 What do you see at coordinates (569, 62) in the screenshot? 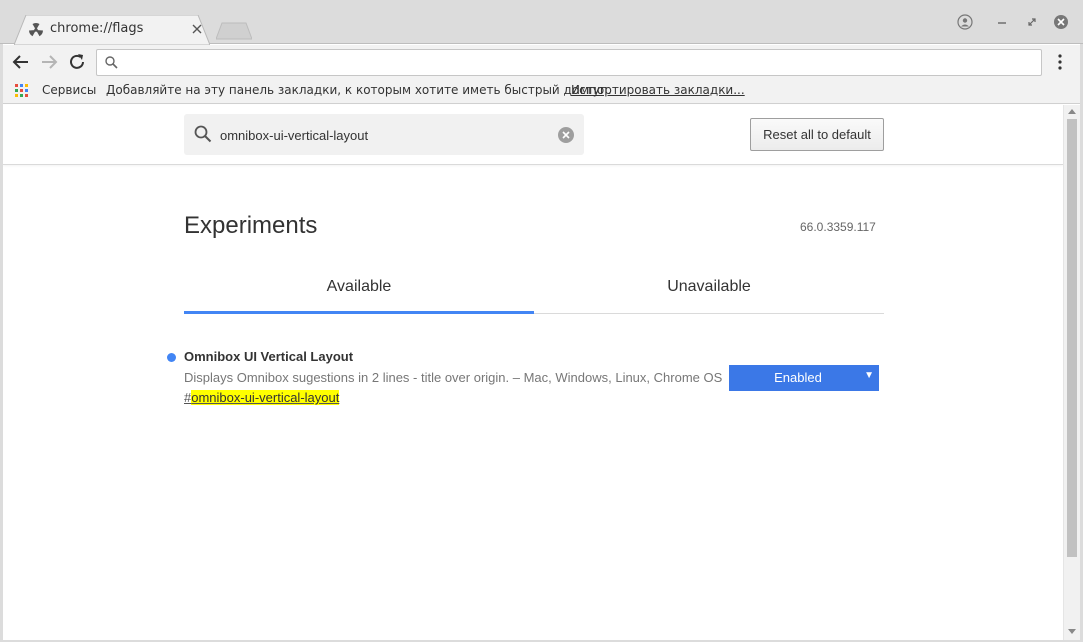
I see `address-bar` at bounding box center [569, 62].